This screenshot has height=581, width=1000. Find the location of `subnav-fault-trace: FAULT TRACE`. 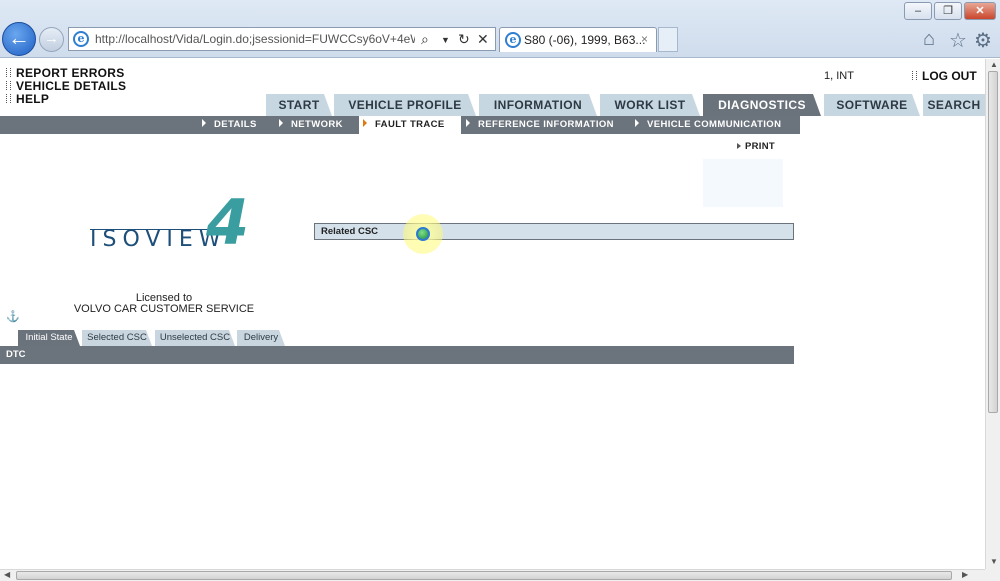

subnav-fault-trace: FAULT TRACE is located at coordinates (410, 125).